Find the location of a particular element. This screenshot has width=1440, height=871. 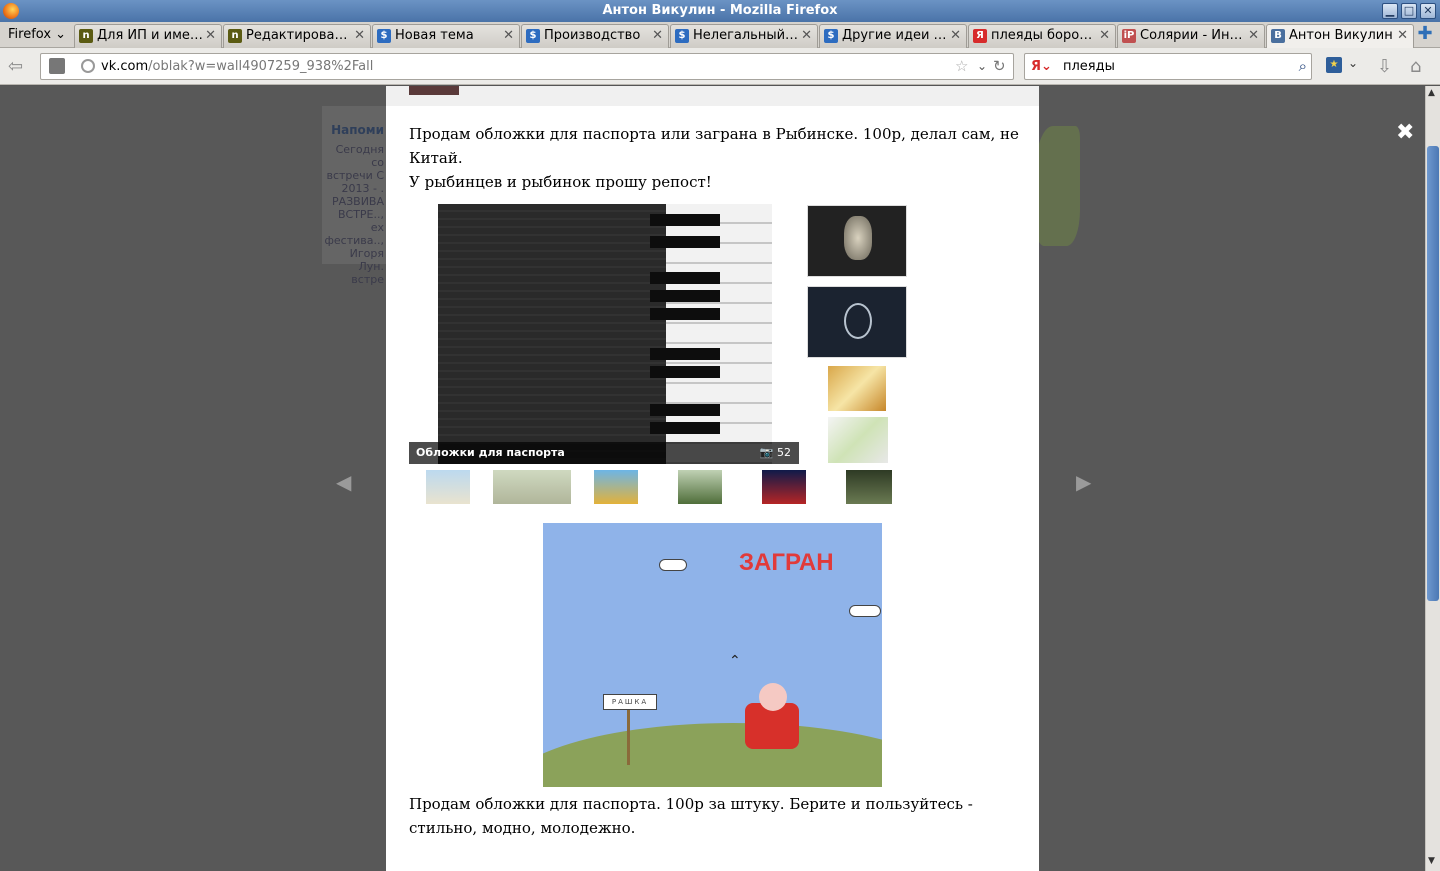

gold-ribbon-photo is located at coordinates (857, 388).